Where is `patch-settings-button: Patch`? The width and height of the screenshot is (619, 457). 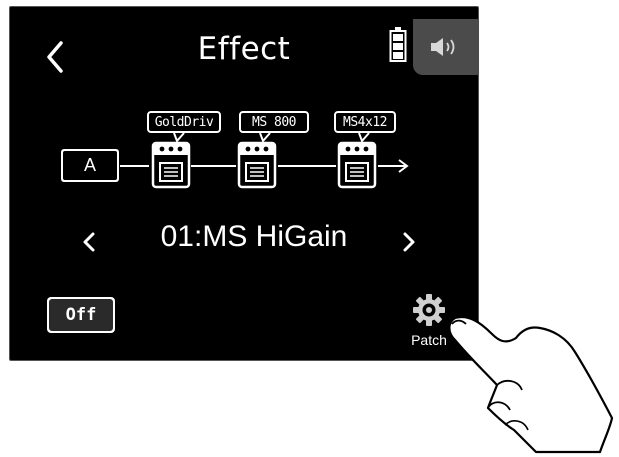
patch-settings-button: Patch is located at coordinates (429, 322).